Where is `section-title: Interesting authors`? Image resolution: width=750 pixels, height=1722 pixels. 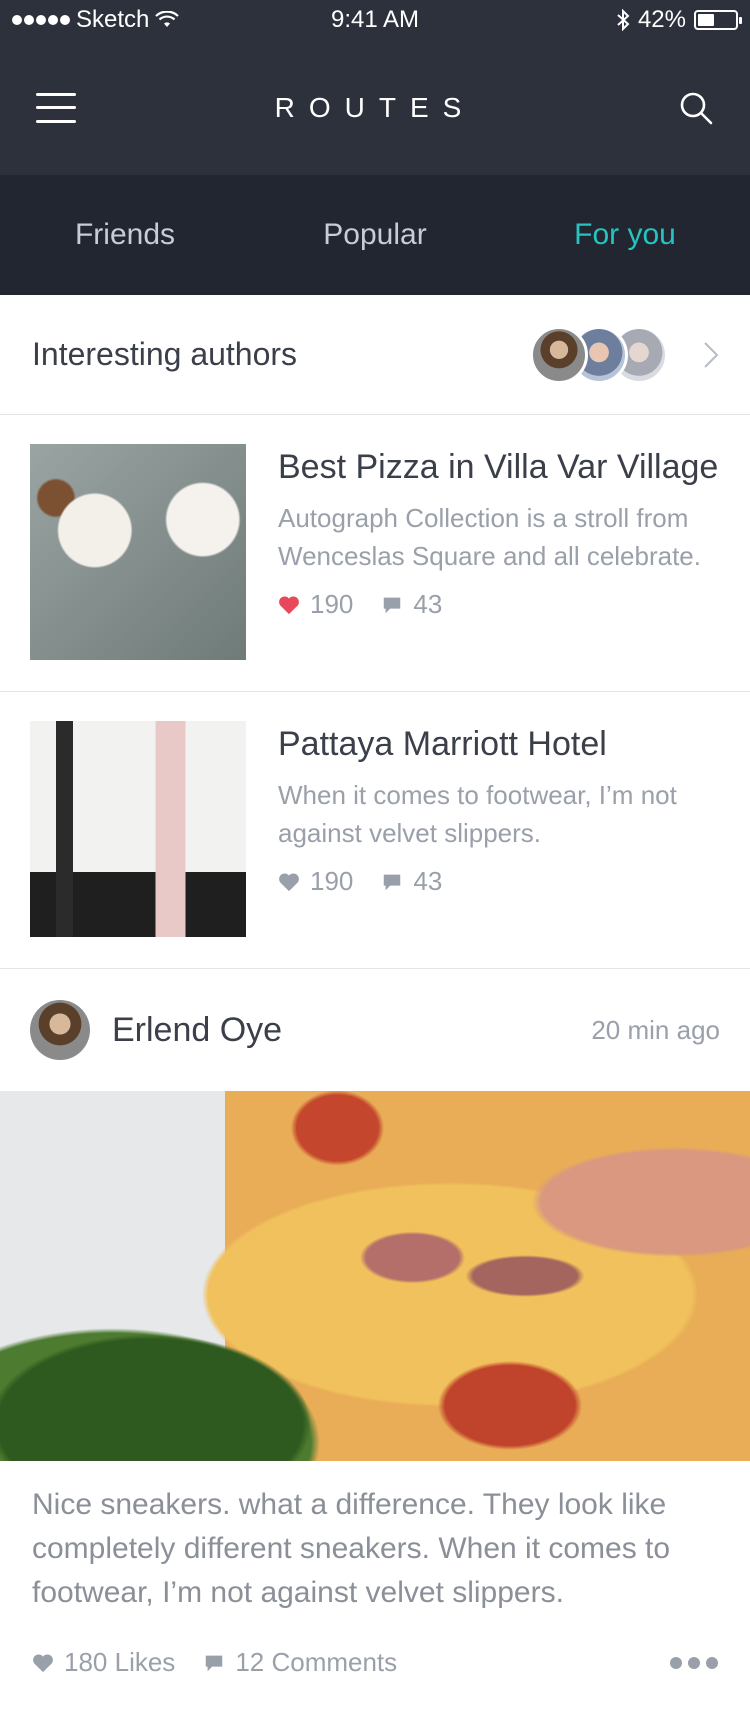 section-title: Interesting authors is located at coordinates (165, 354).